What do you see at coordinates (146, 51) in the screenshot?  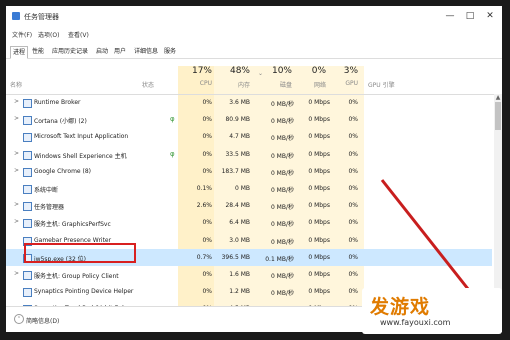 I see `tab-details: 详细信息` at bounding box center [146, 51].